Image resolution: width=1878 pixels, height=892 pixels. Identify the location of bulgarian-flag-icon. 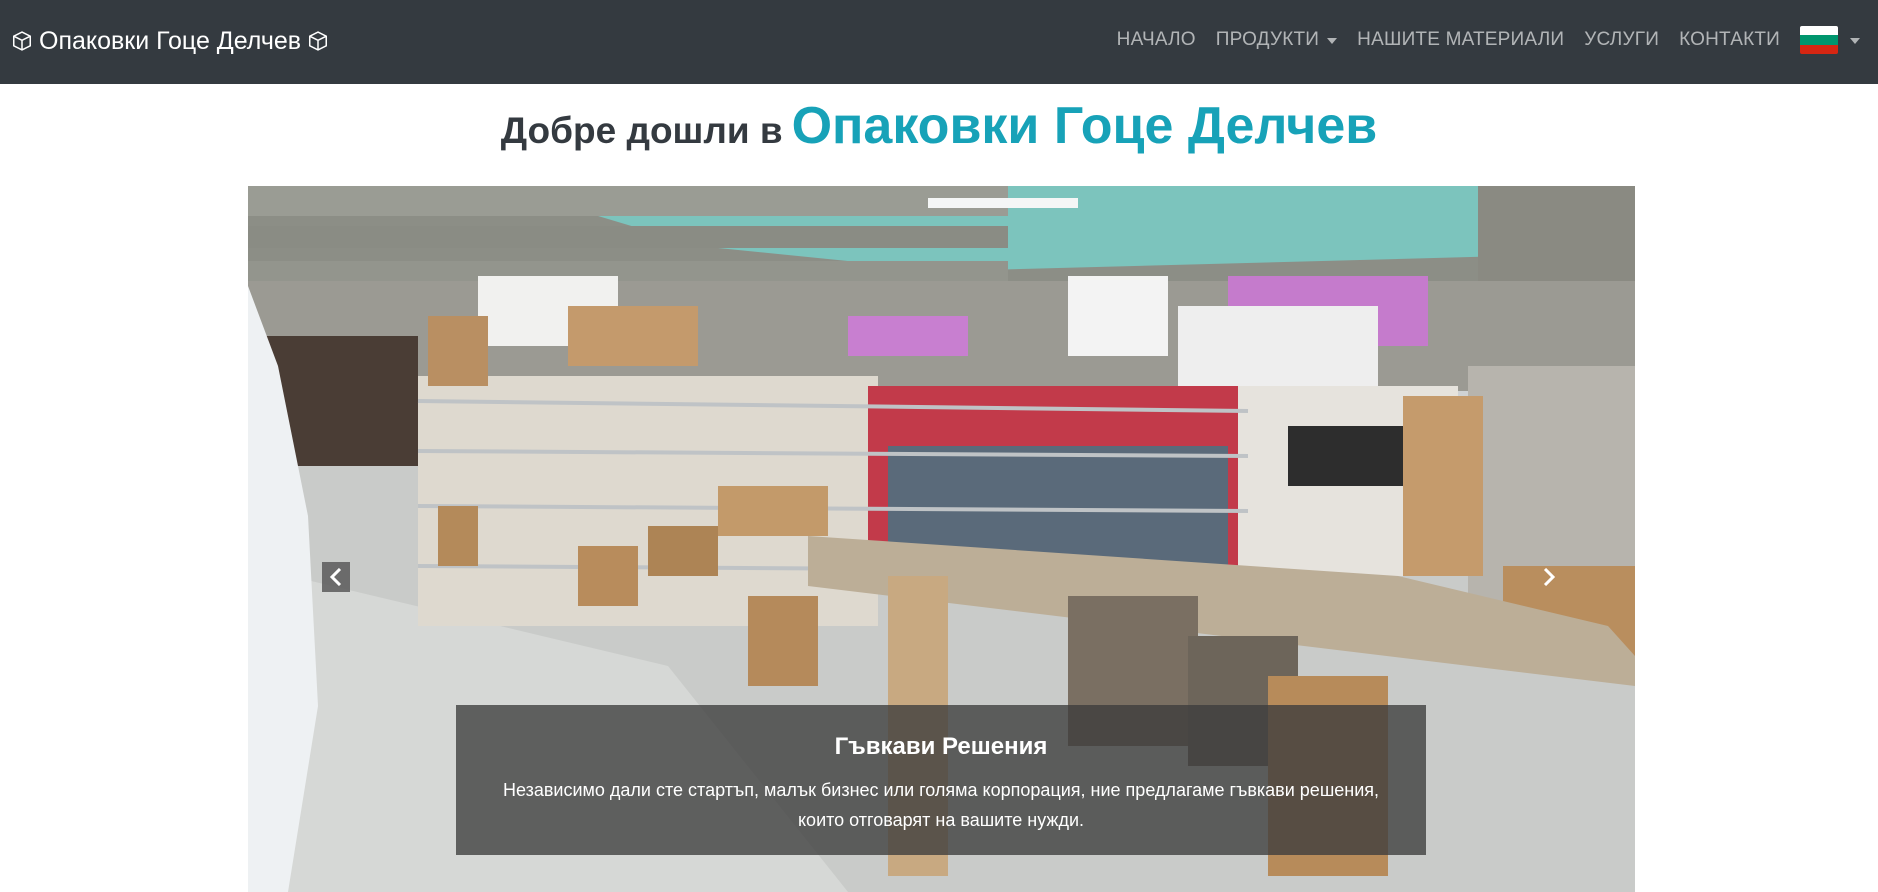
(1819, 40).